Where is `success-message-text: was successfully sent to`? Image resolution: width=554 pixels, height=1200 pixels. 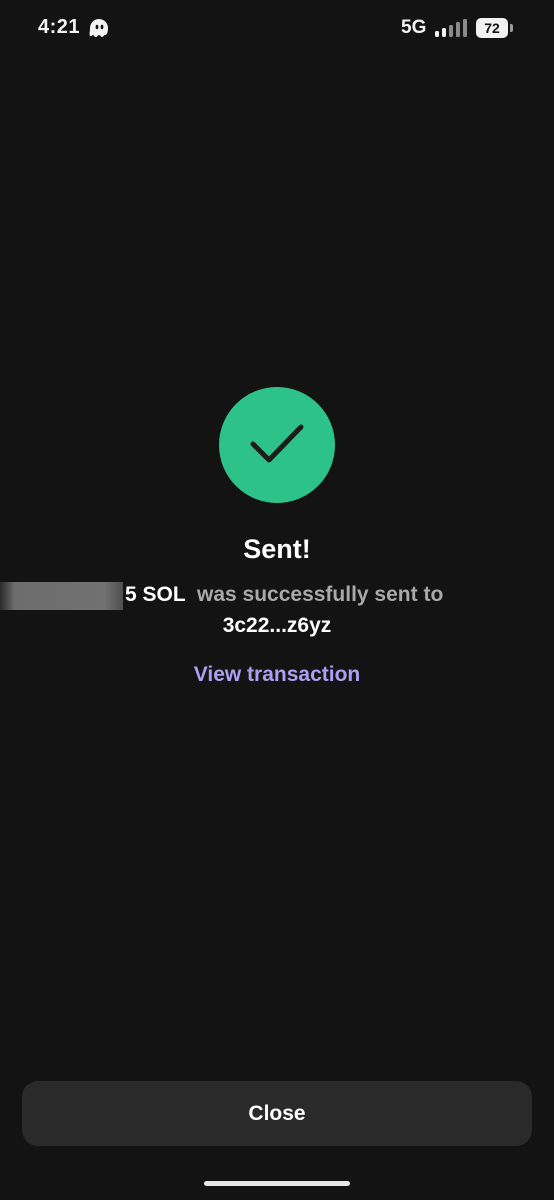
success-message-text: was successfully sent to is located at coordinates (320, 594).